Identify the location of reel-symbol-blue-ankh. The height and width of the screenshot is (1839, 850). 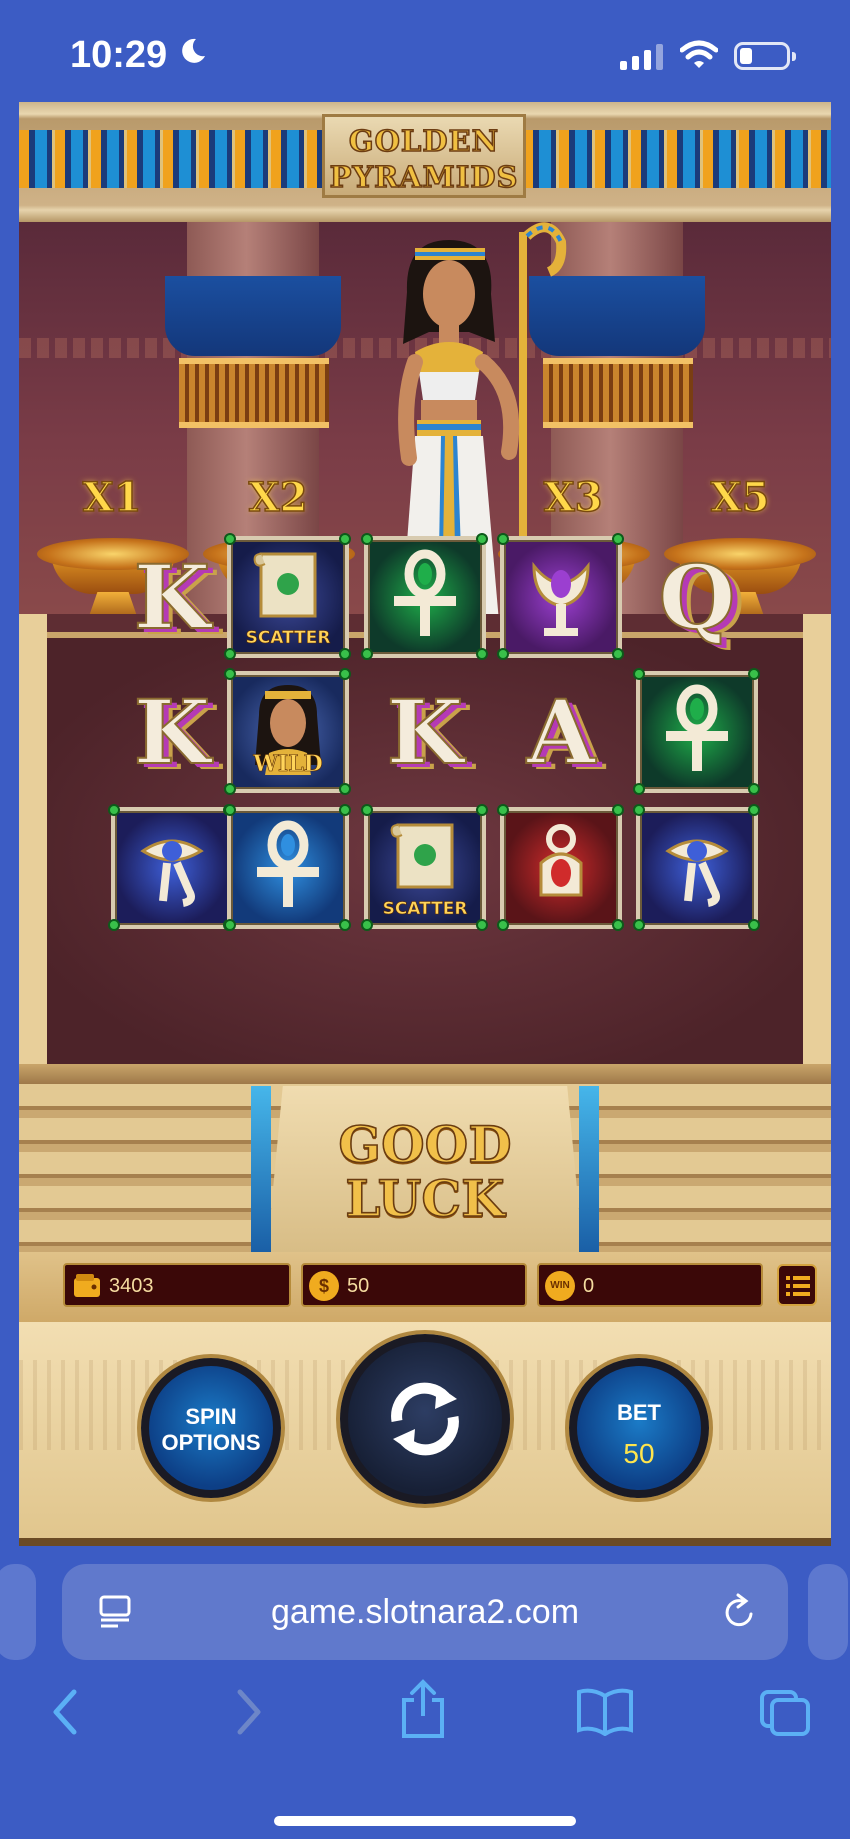
(287, 867).